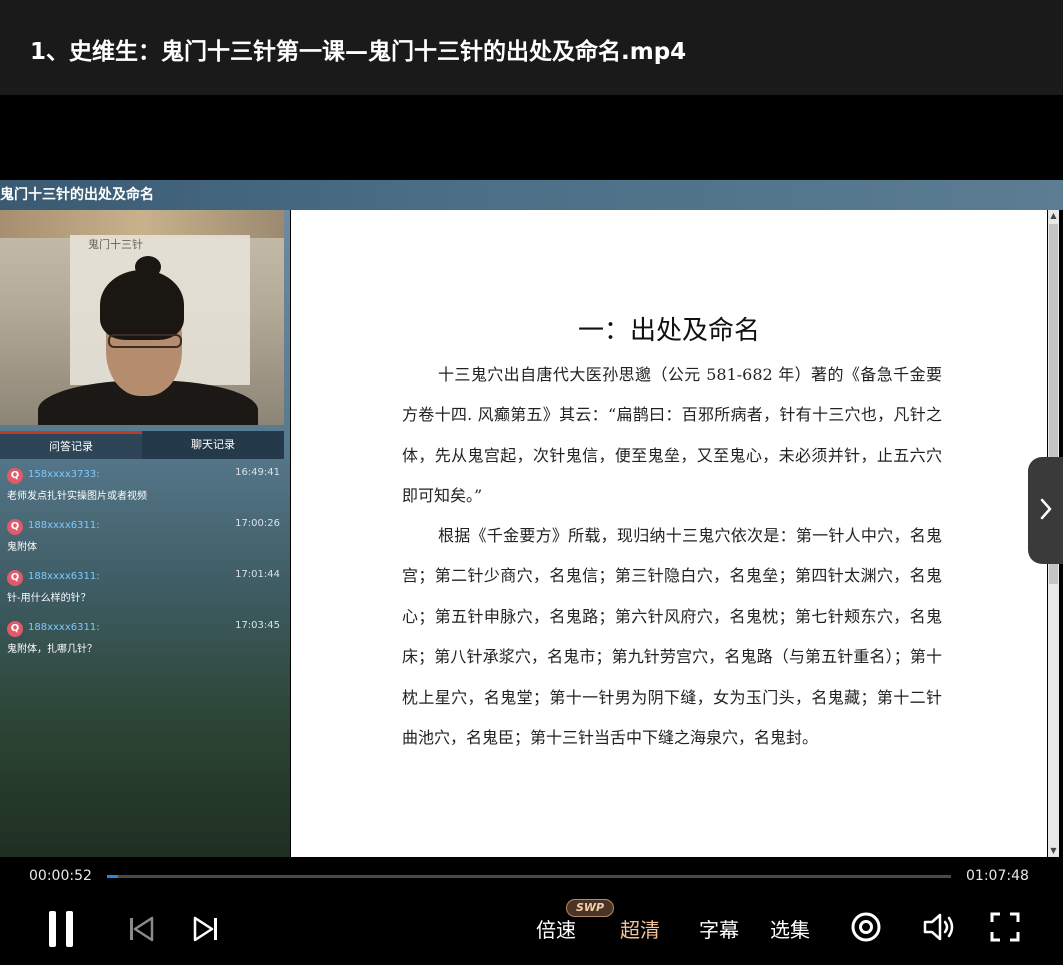  I want to click on document-heading: 一：出处及命名, so click(668, 331).